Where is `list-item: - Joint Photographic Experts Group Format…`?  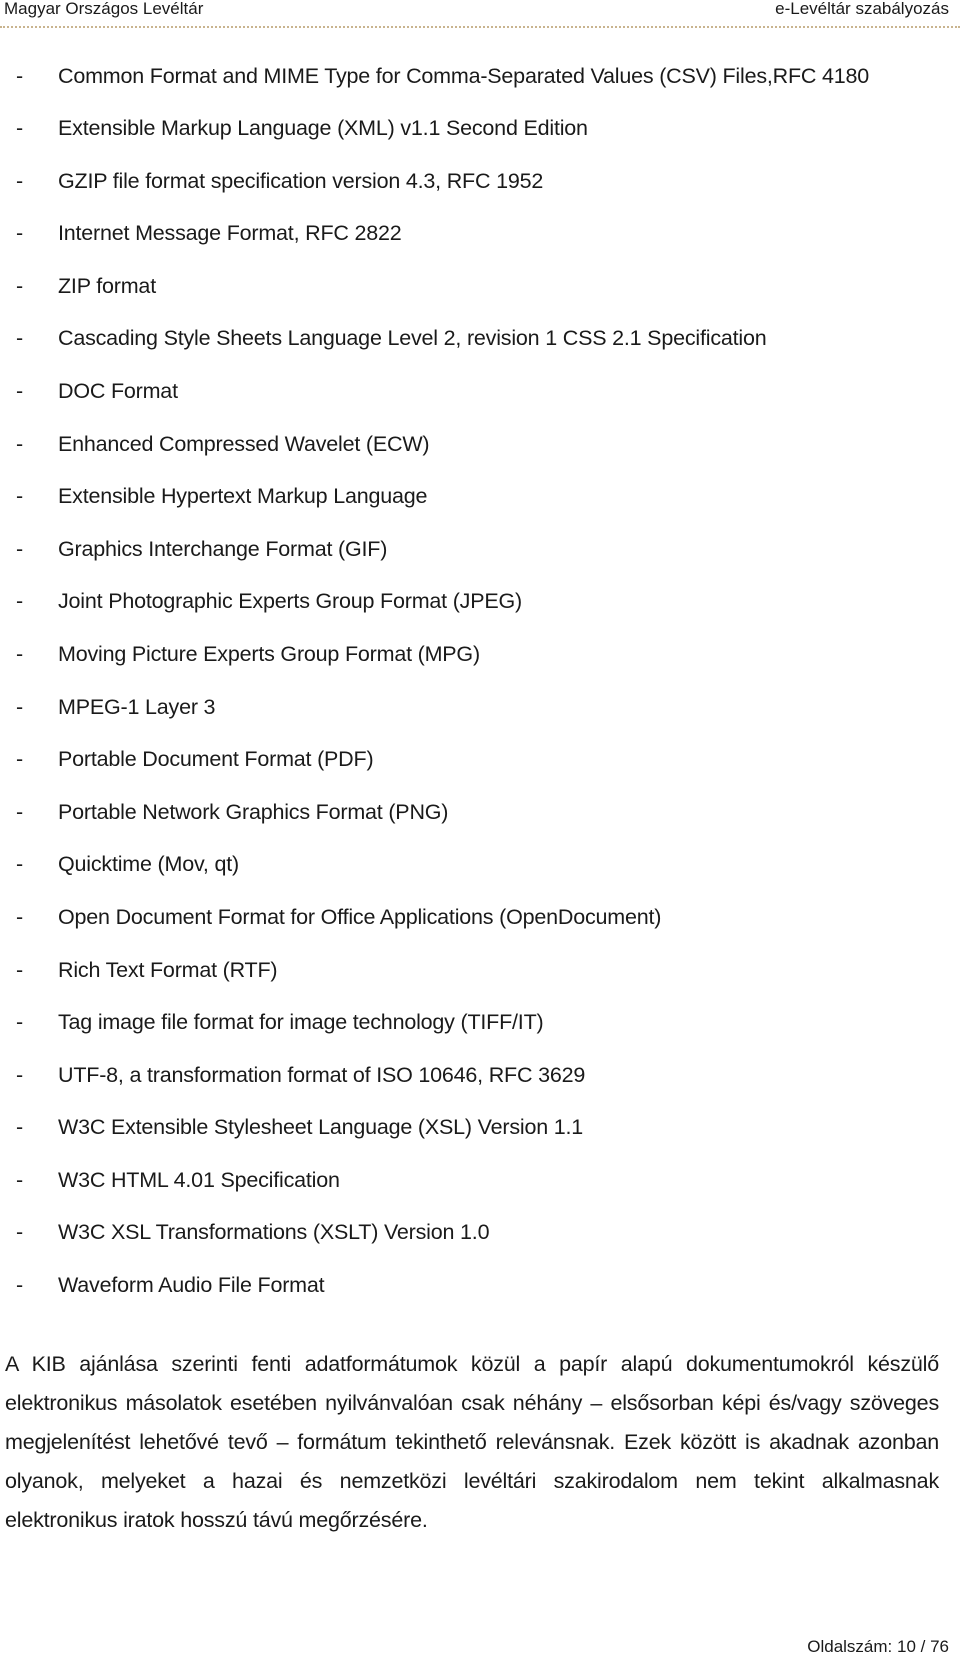 list-item: - Joint Photographic Experts Group Format… is located at coordinates (480, 601).